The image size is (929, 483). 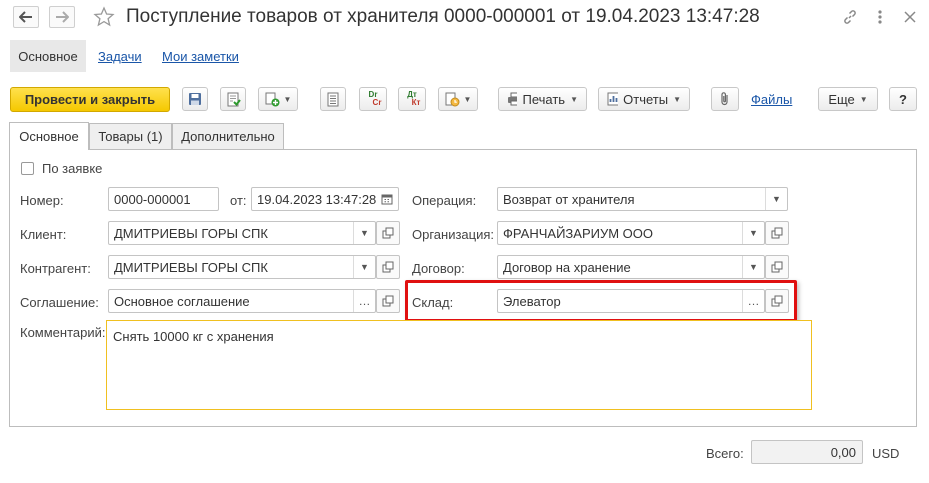 I want to click on document-structure-button, so click(x=333, y=99).